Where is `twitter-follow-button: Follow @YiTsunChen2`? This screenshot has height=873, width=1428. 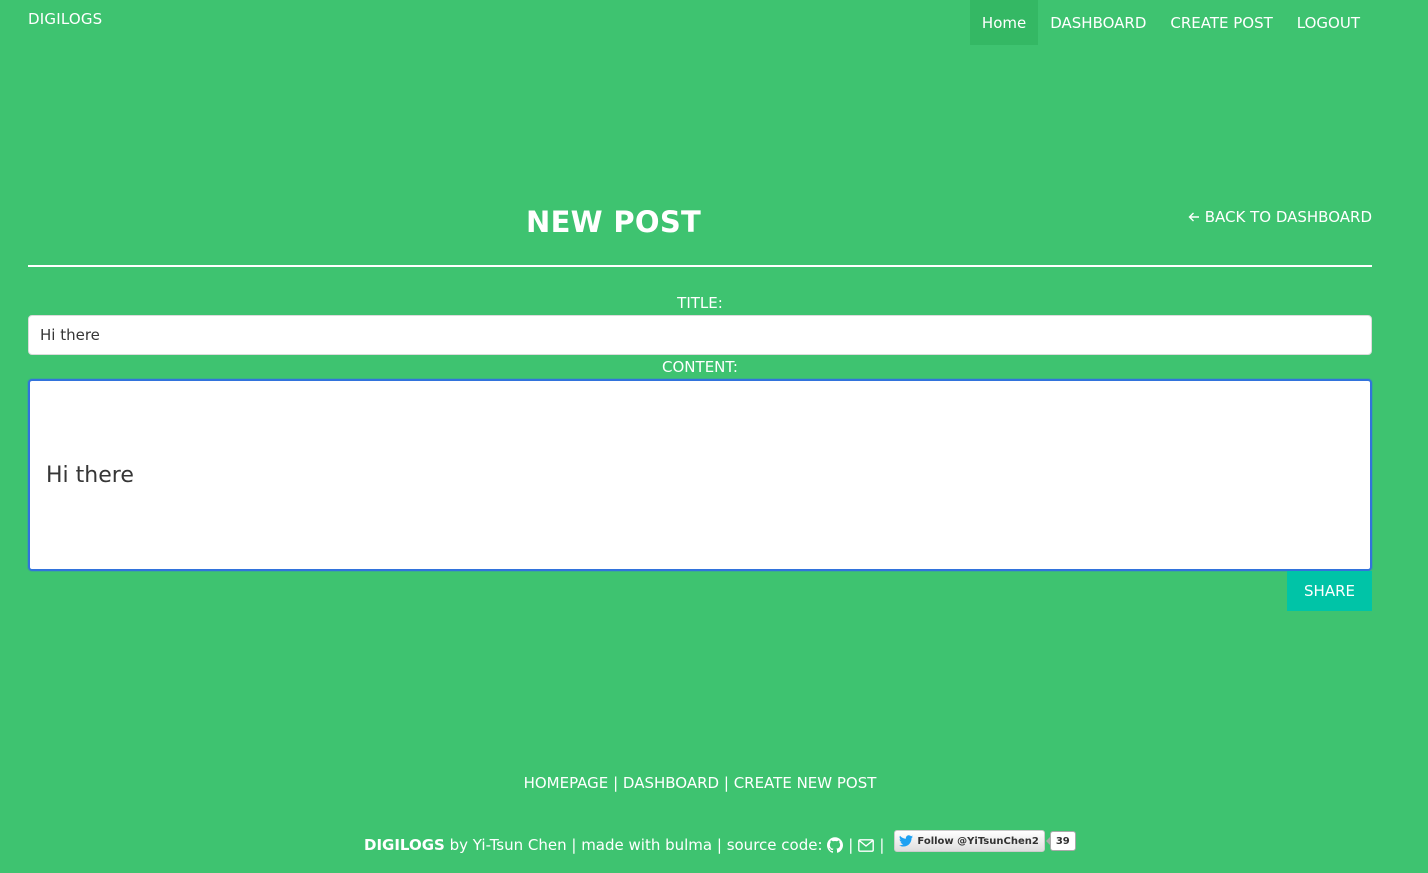
twitter-follow-button: Follow @YiTsunChen2 is located at coordinates (969, 841).